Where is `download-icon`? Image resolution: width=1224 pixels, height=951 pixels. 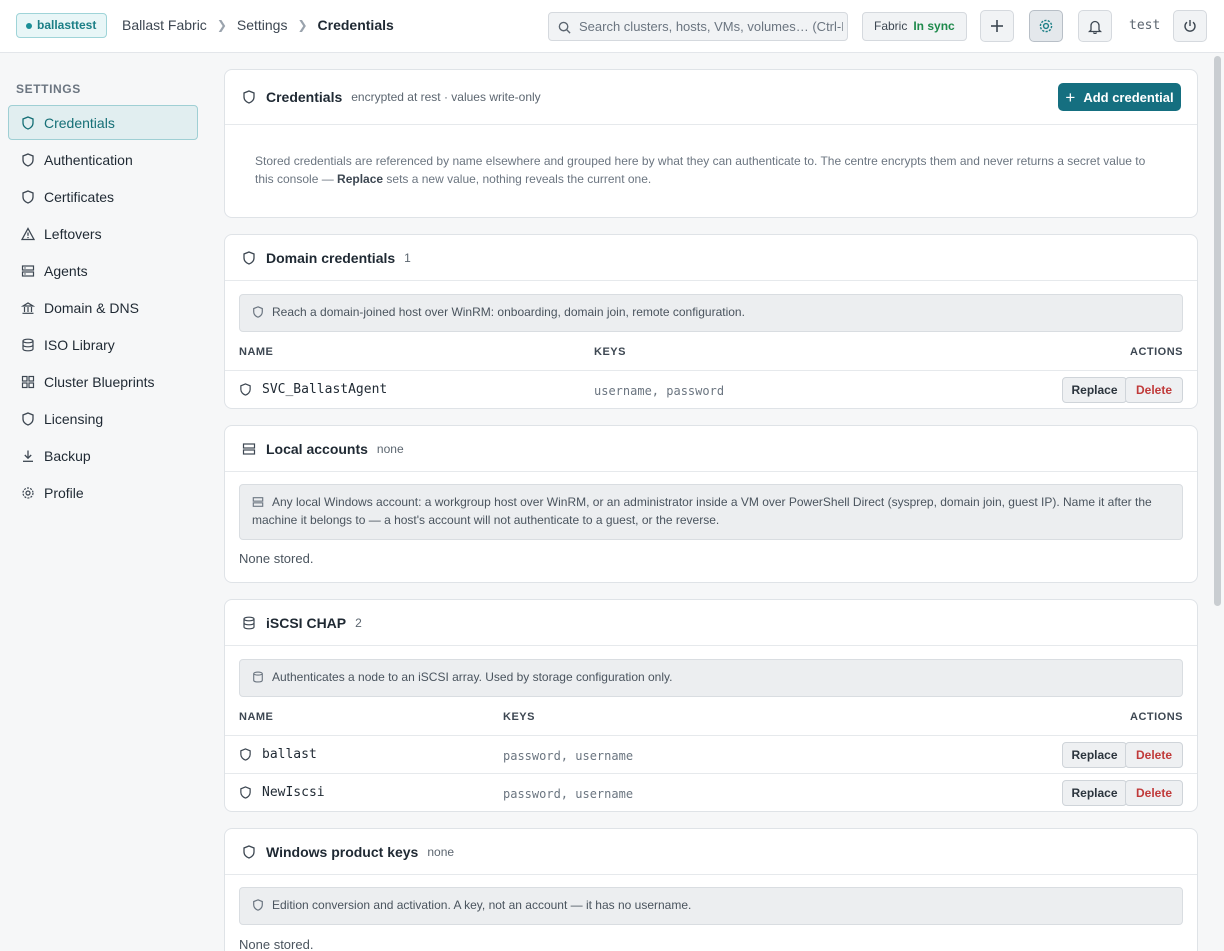 download-icon is located at coordinates (28, 456).